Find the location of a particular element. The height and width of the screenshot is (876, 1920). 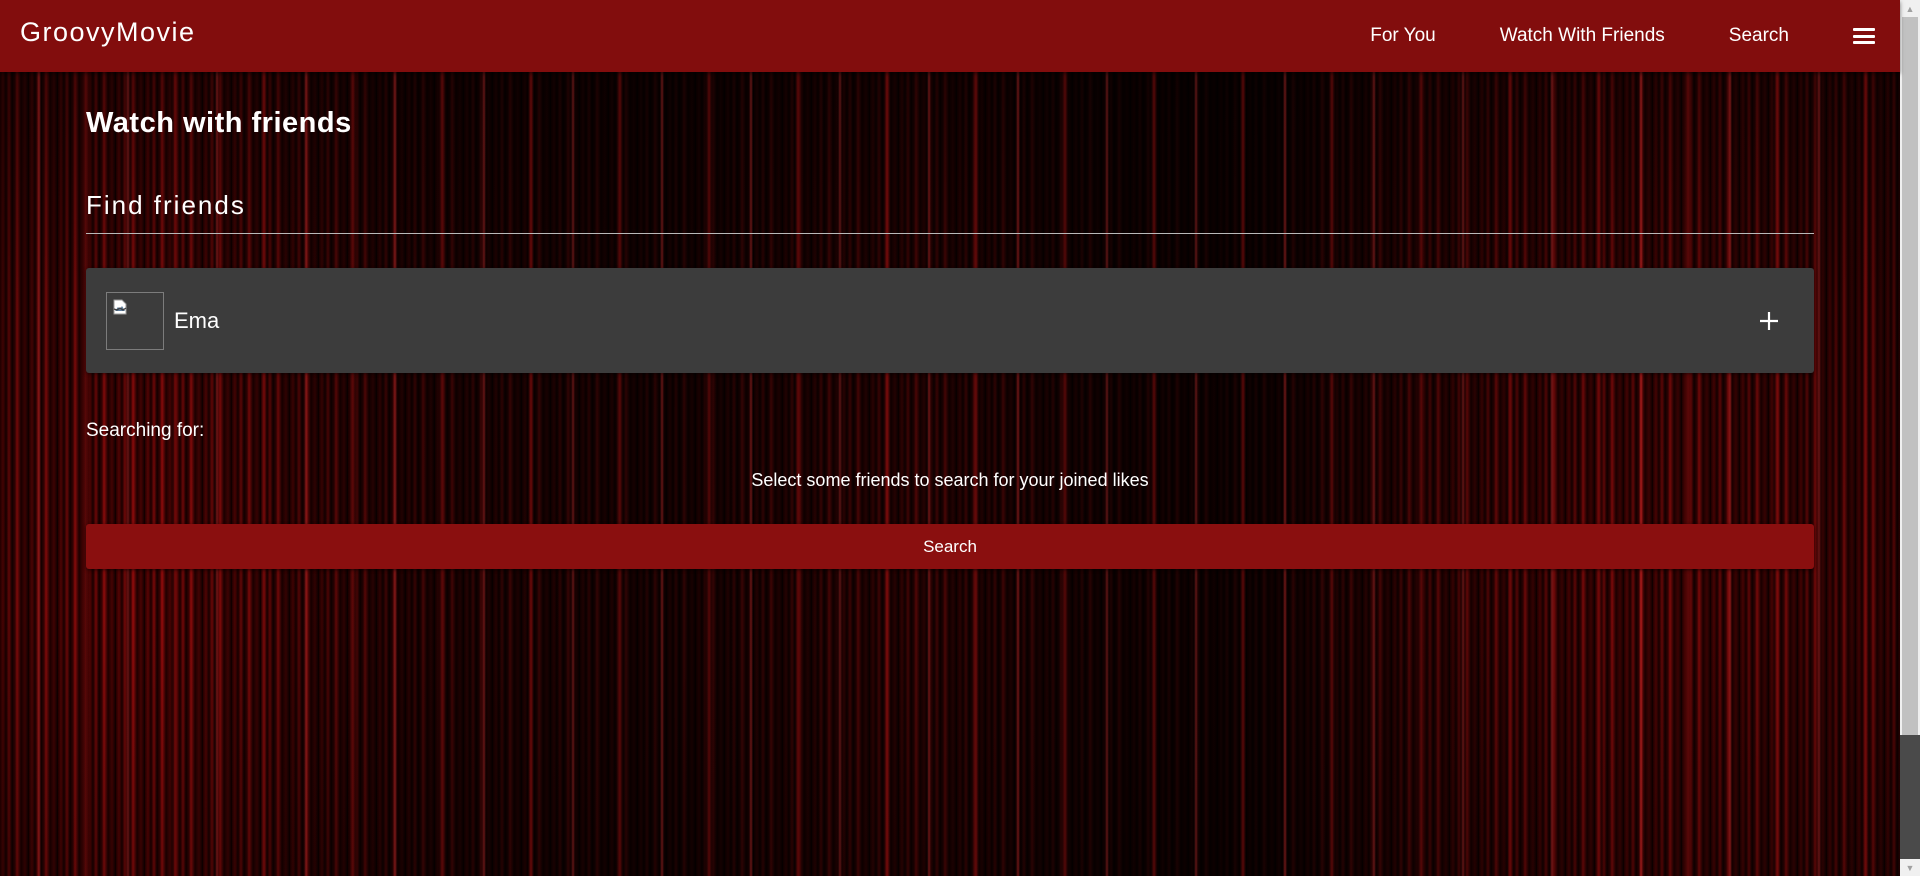

avatar is located at coordinates (135, 320).